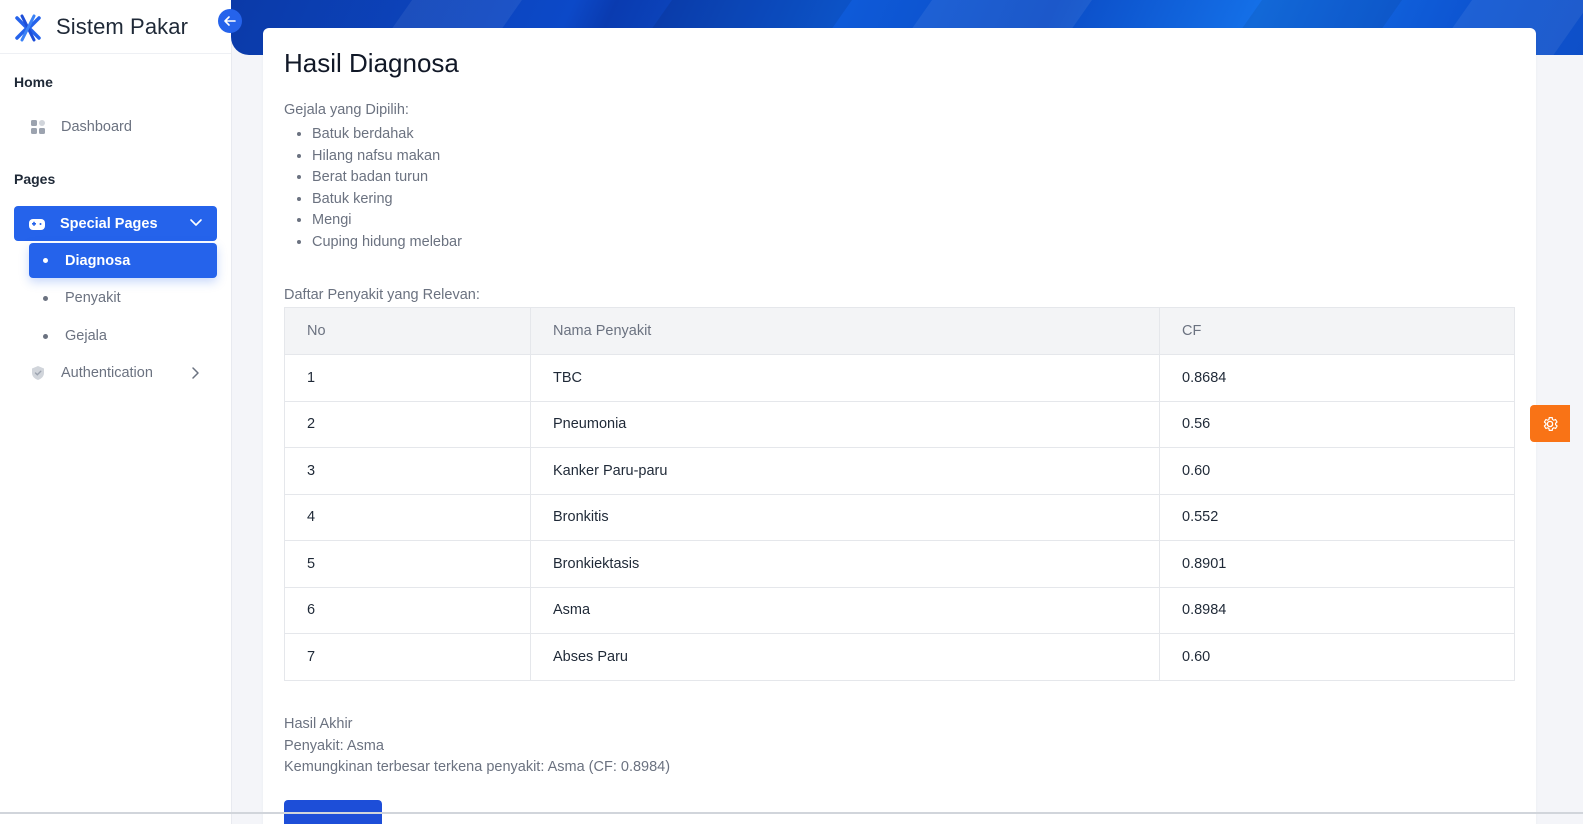 Image resolution: width=1583 pixels, height=824 pixels. What do you see at coordinates (93, 298) in the screenshot?
I see `sidebar-item-label: Penyakit` at bounding box center [93, 298].